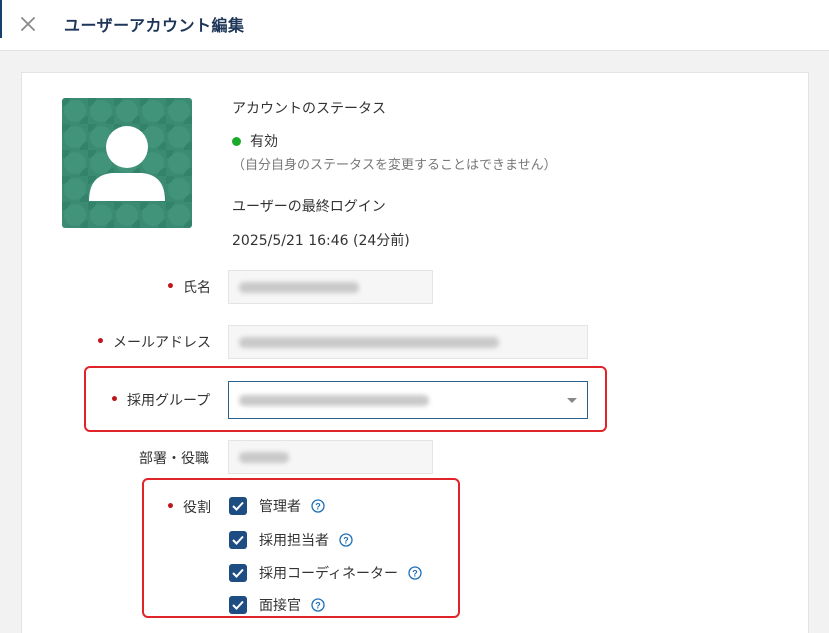 This screenshot has width=829, height=633. I want to click on role-label: 管理者, so click(280, 507).